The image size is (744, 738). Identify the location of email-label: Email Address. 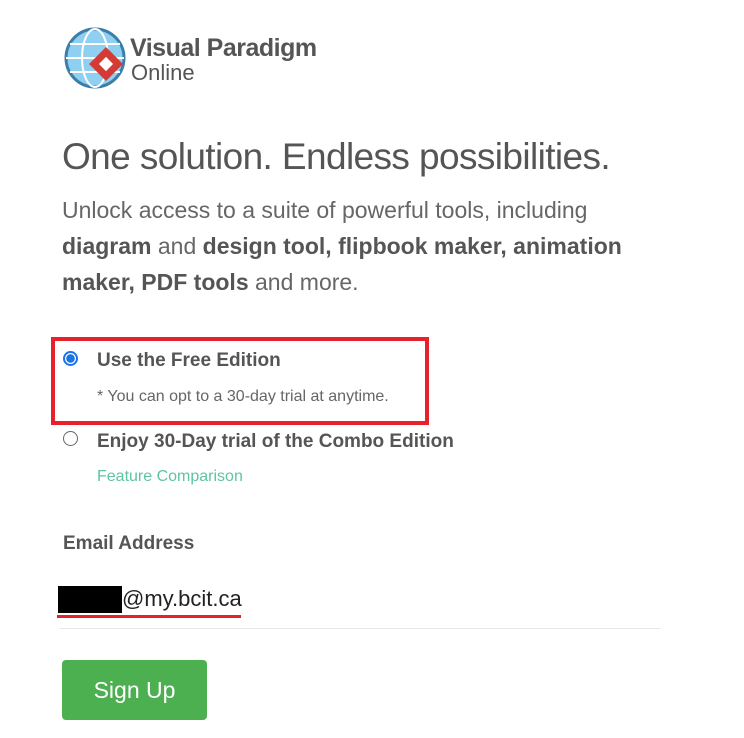
(129, 543).